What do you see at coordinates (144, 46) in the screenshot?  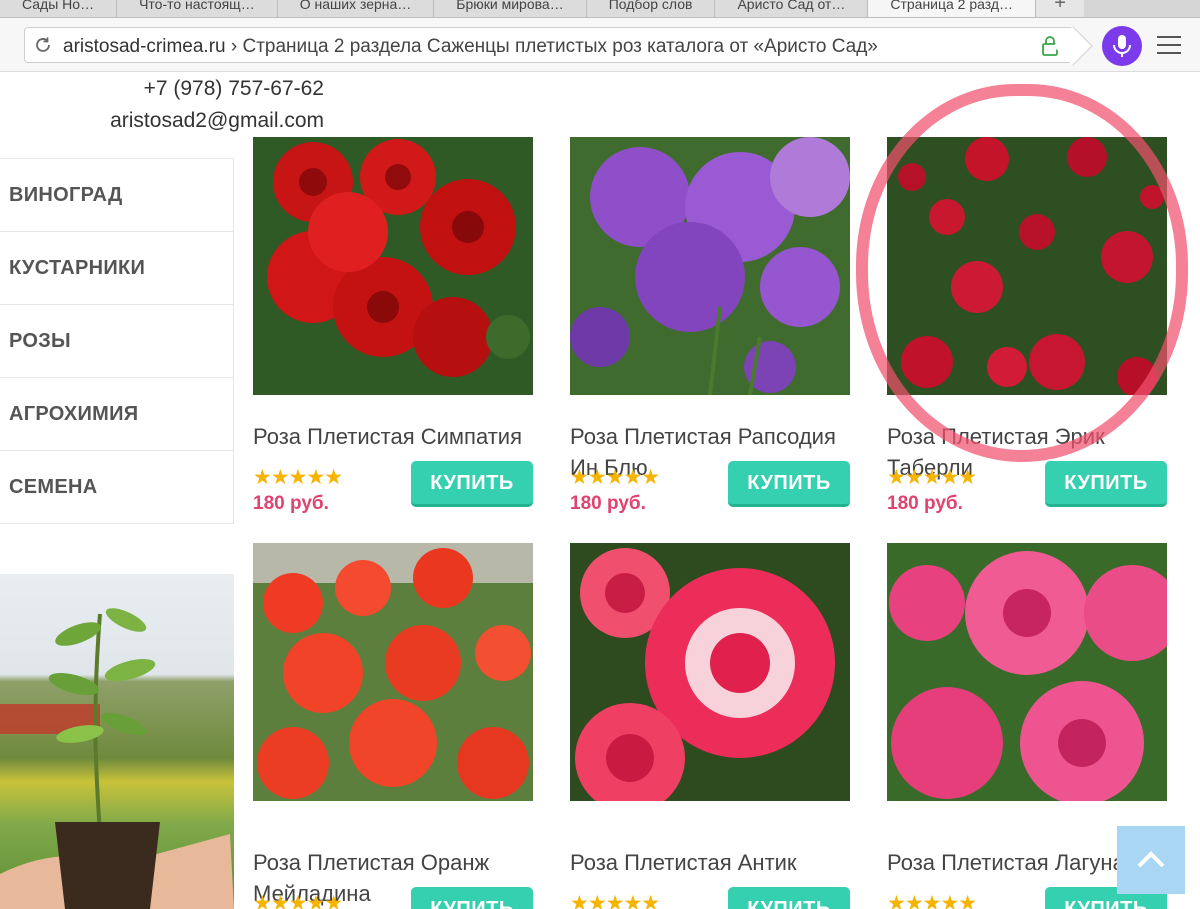 I see `url-domain: aristosad-crimea.ru` at bounding box center [144, 46].